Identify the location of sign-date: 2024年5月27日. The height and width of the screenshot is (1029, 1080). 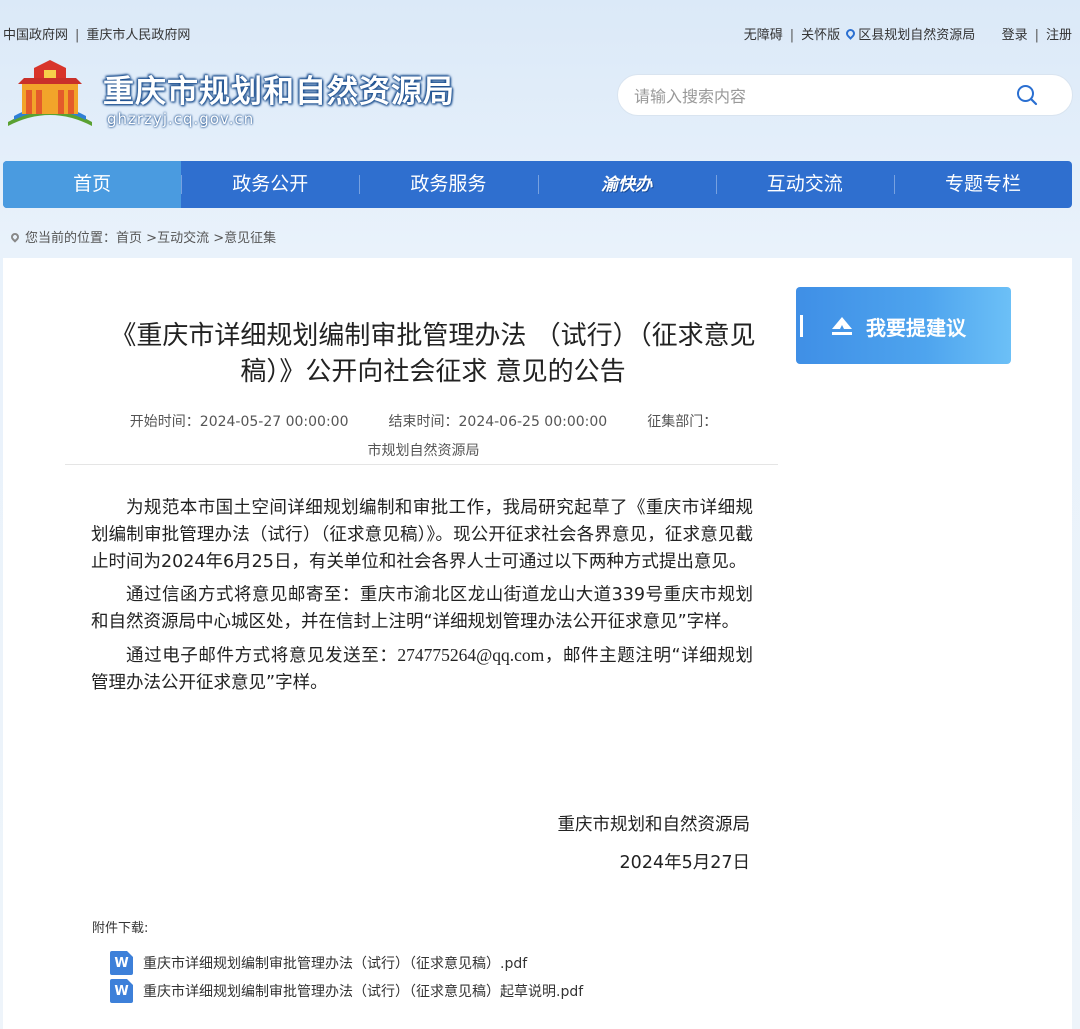
(684, 863).